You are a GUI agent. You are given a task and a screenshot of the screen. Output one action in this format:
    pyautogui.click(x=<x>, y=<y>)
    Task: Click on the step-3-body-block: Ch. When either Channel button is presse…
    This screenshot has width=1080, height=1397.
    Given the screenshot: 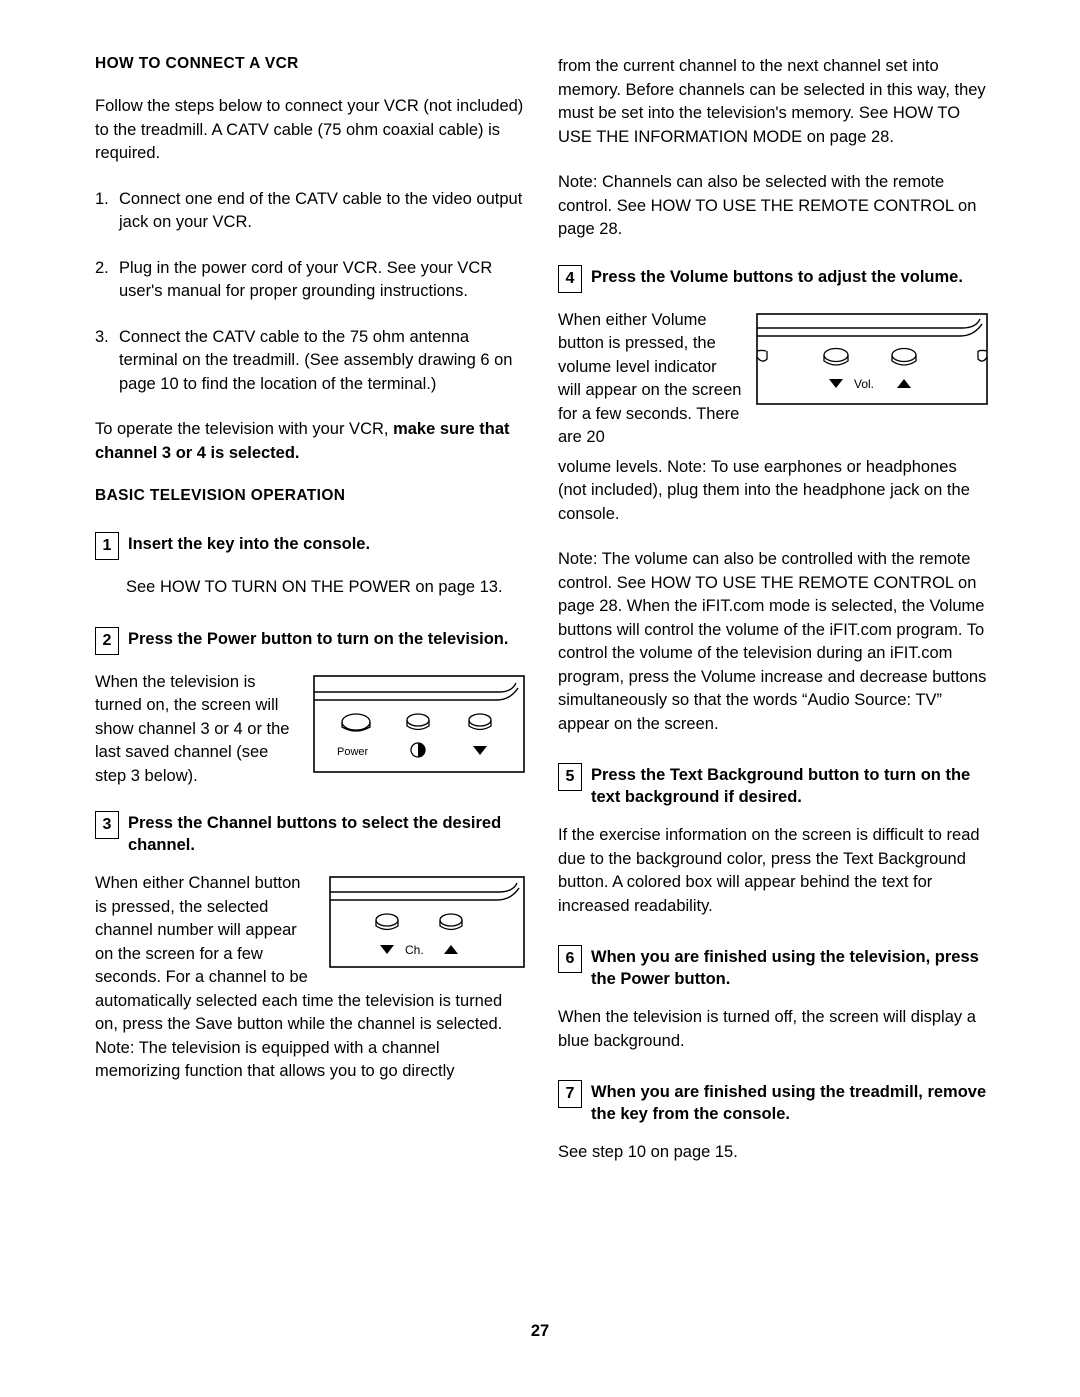 What is the action you would take?
    pyautogui.click(x=310, y=978)
    